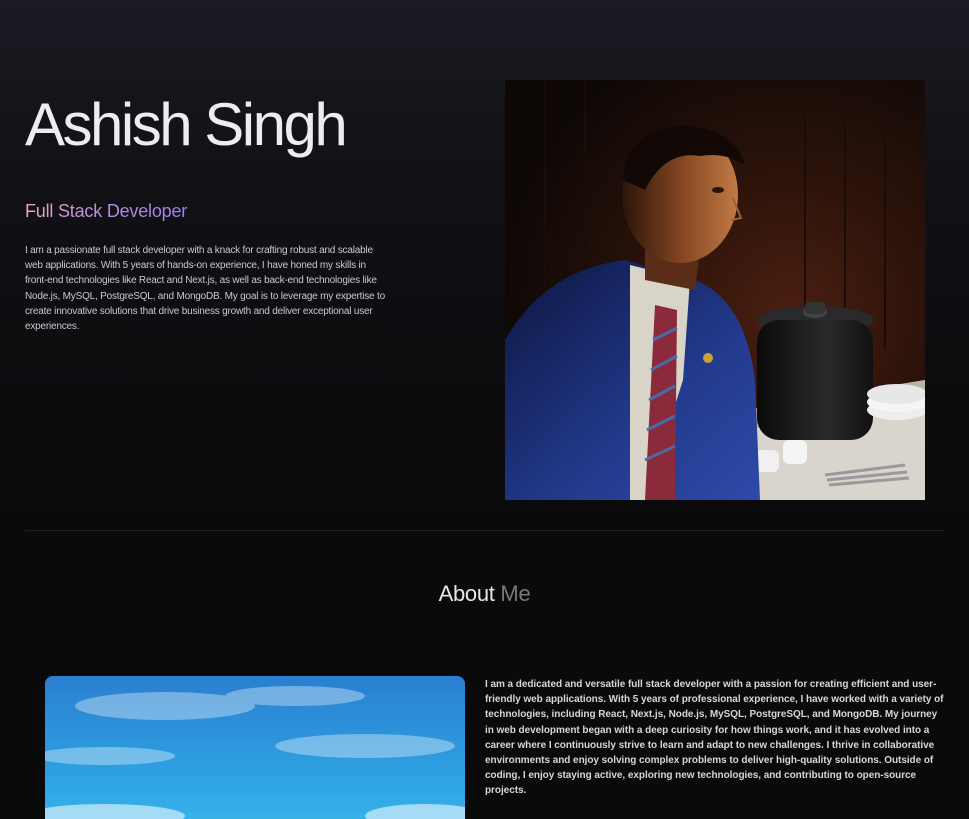 The width and height of the screenshot is (969, 819). What do you see at coordinates (515, 593) in the screenshot?
I see `about-heading-secondary: Me` at bounding box center [515, 593].